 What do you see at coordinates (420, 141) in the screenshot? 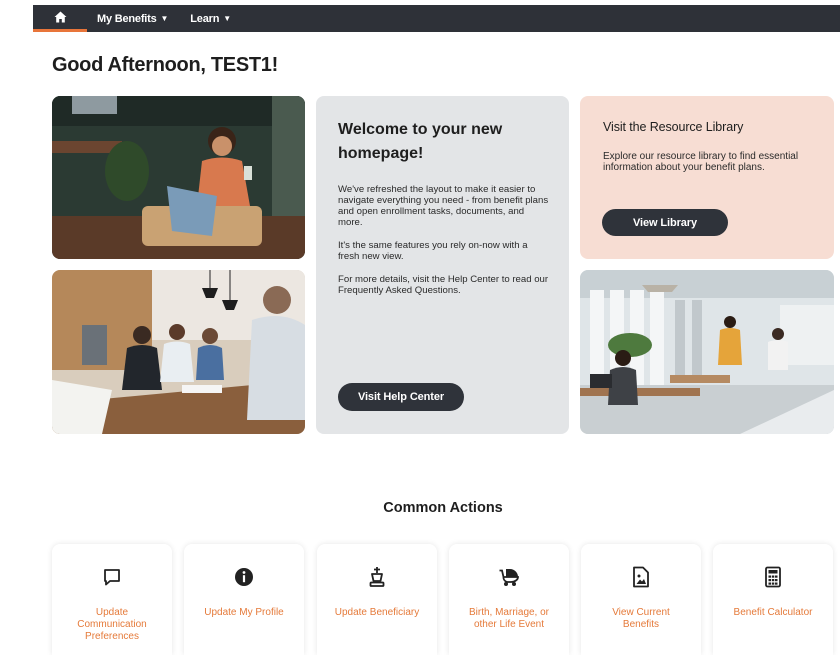
I see `welcome-title: Welcome to your new homepage!` at bounding box center [420, 141].